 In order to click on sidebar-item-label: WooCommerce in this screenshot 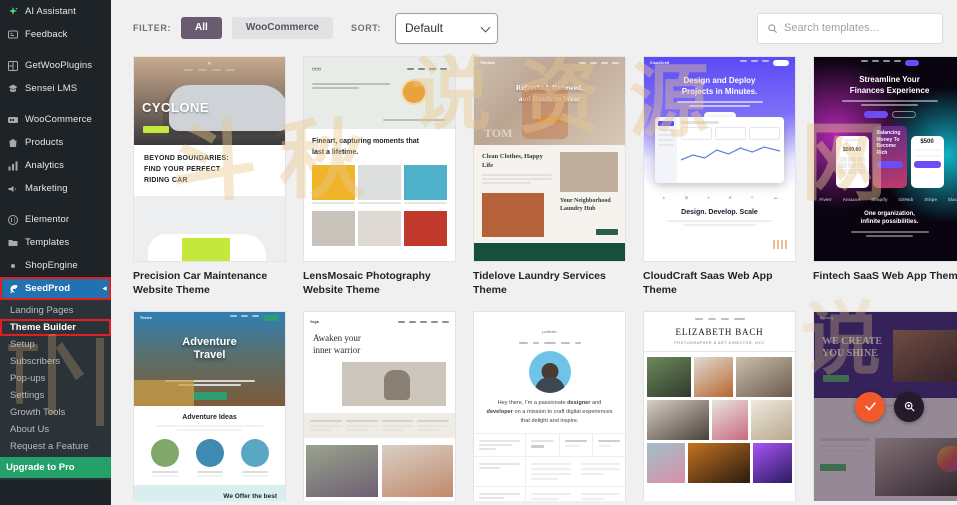, I will do `click(58, 119)`.